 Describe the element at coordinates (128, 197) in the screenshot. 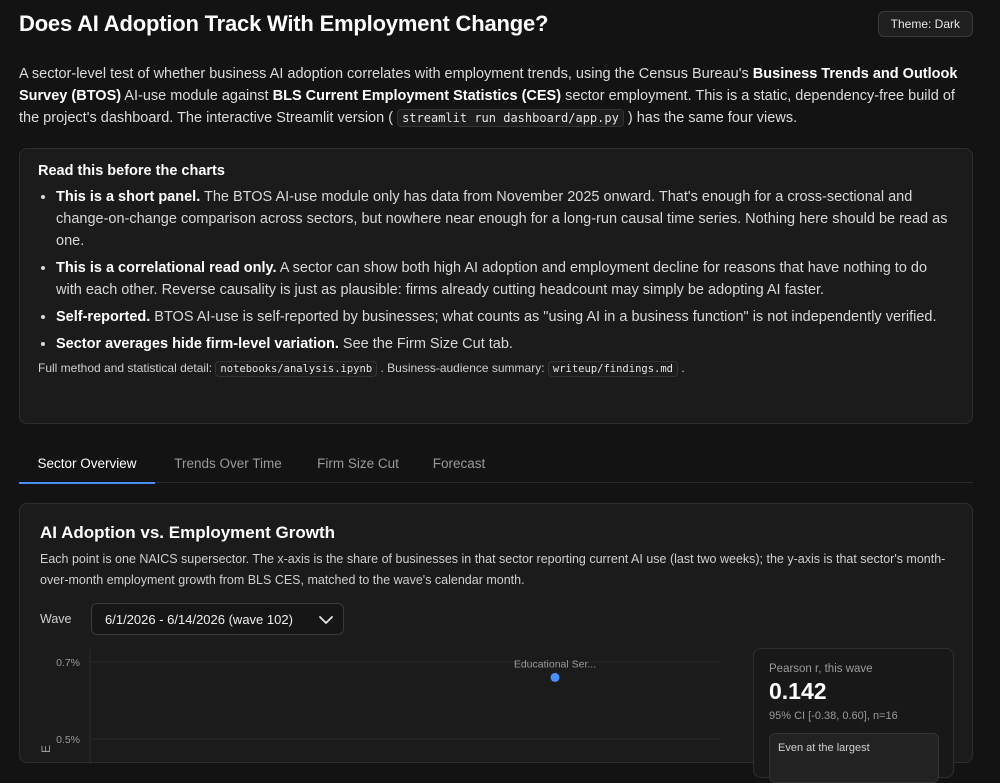

I see `caveat-heading: This is a short panel.` at that location.